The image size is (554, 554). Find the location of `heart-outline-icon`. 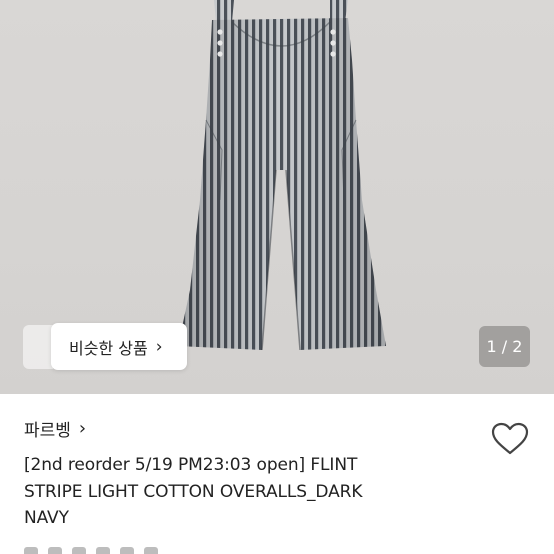

heart-outline-icon is located at coordinates (510, 439).